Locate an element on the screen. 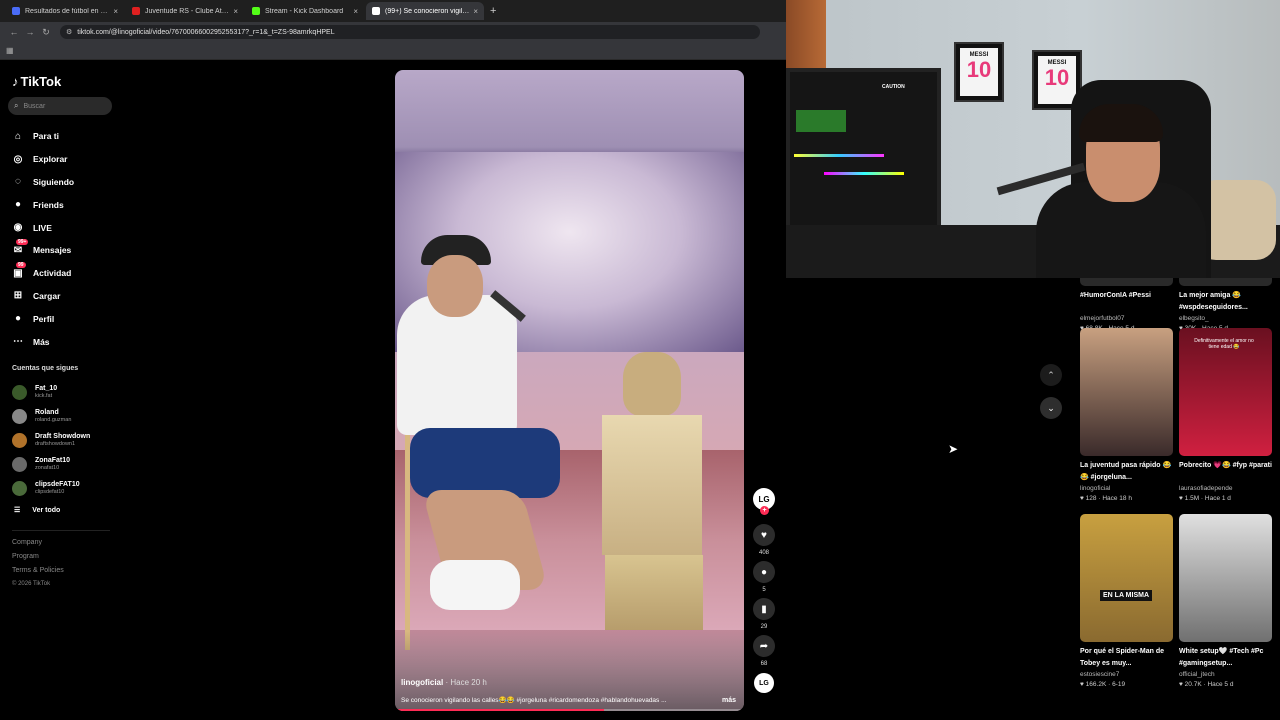  comment-icon: ● is located at coordinates (764, 572).